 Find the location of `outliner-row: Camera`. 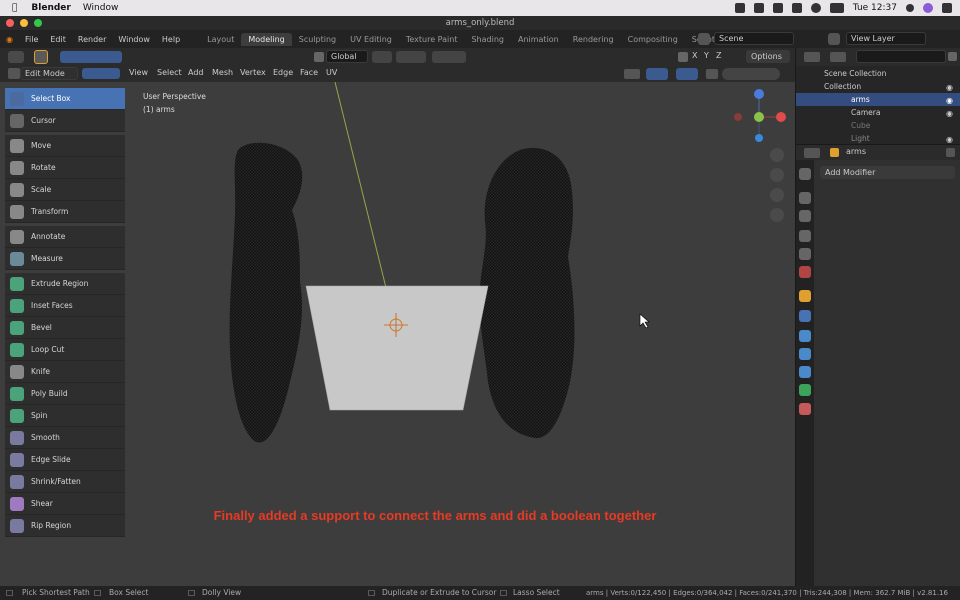

outliner-row: Camera is located at coordinates (878, 112).